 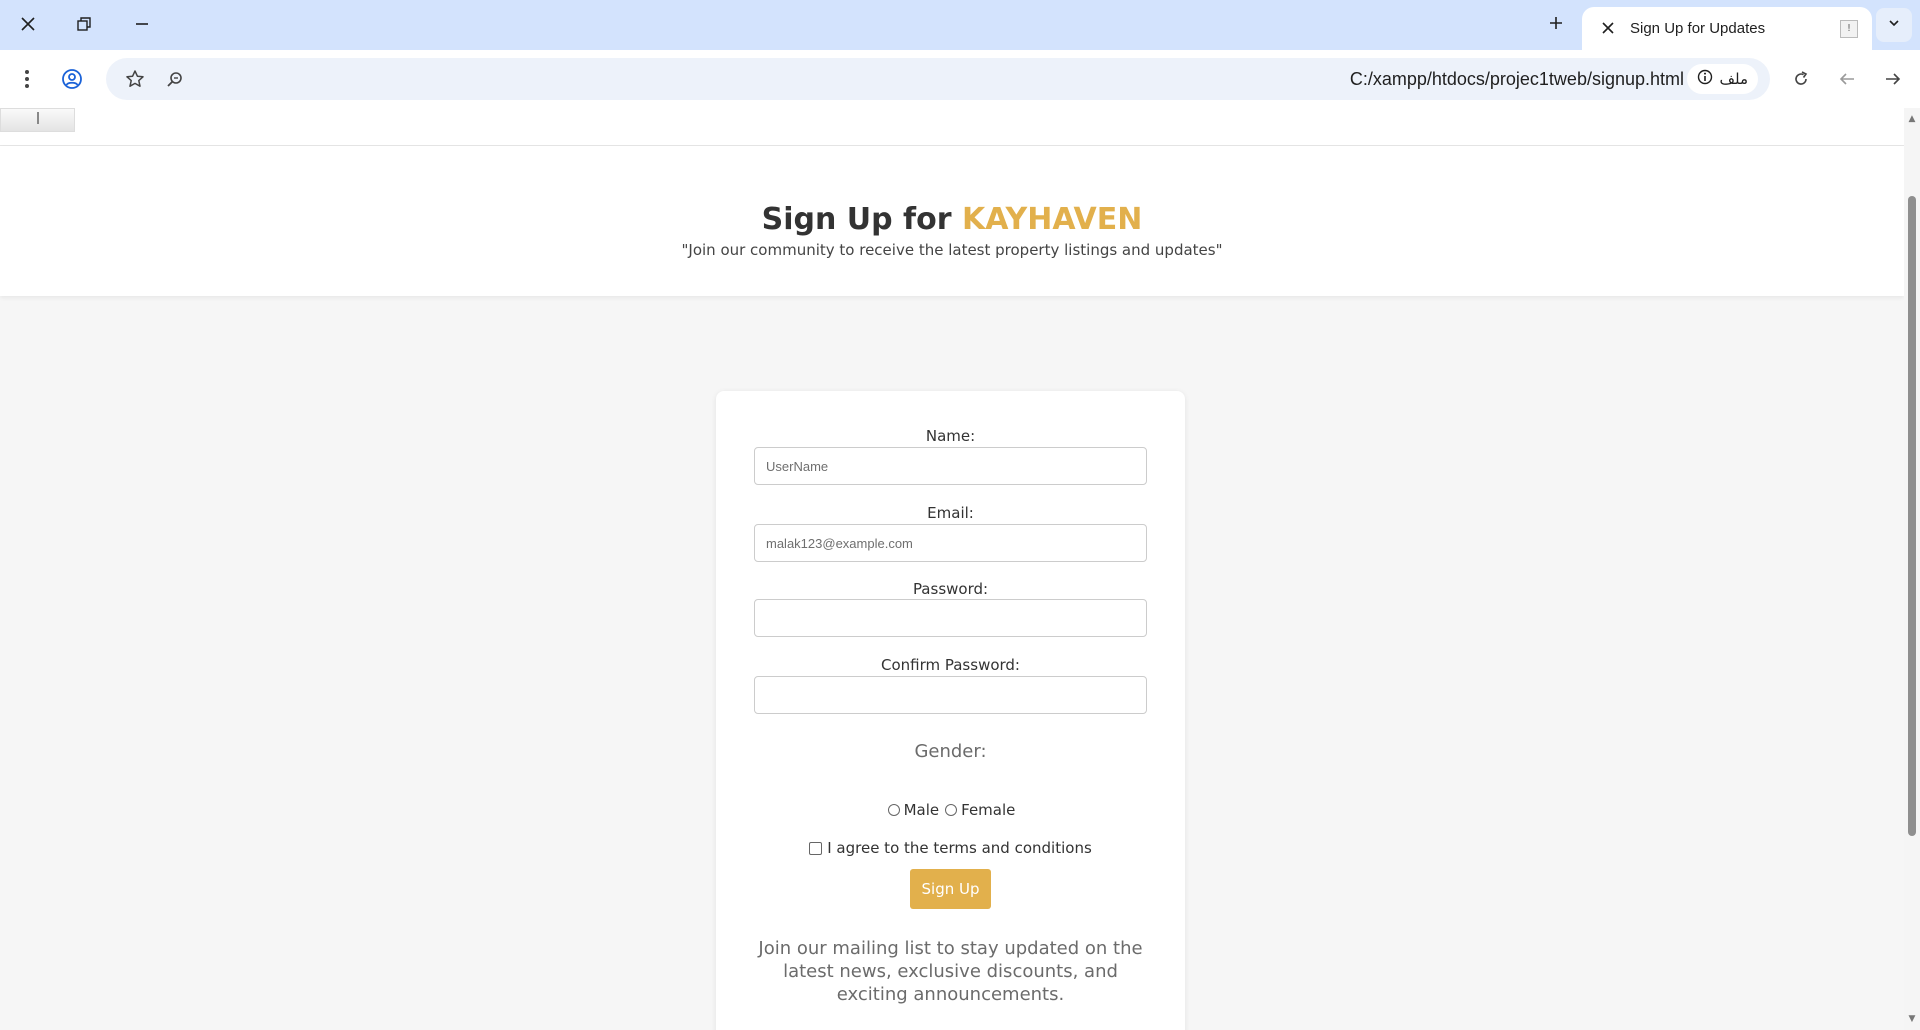 I want to click on active-tab: Sign Up for Updates !, so click(x=1727, y=28).